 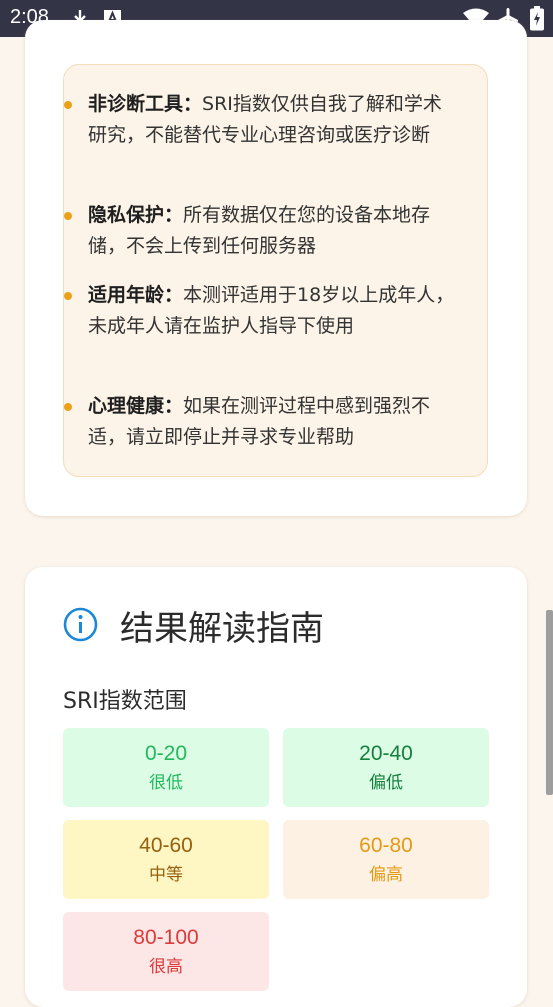 What do you see at coordinates (261, 120) in the screenshot?
I see `notice-item: 非诊断工具：SRI指数仅供自我了解和学术研究，不能替代专业心理咨询或医疗诊断` at bounding box center [261, 120].